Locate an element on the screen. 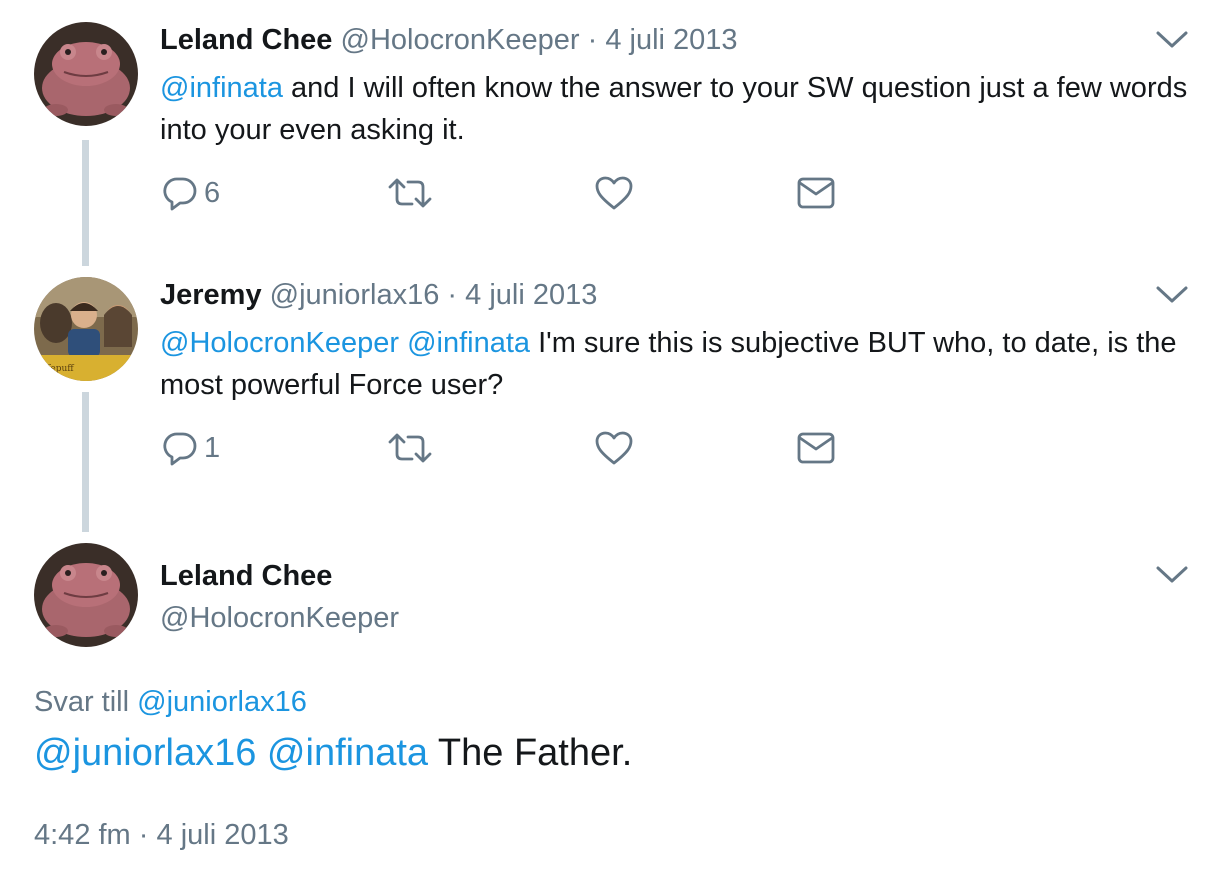  reply-to-mention: @juniorlax16 is located at coordinates (222, 702).